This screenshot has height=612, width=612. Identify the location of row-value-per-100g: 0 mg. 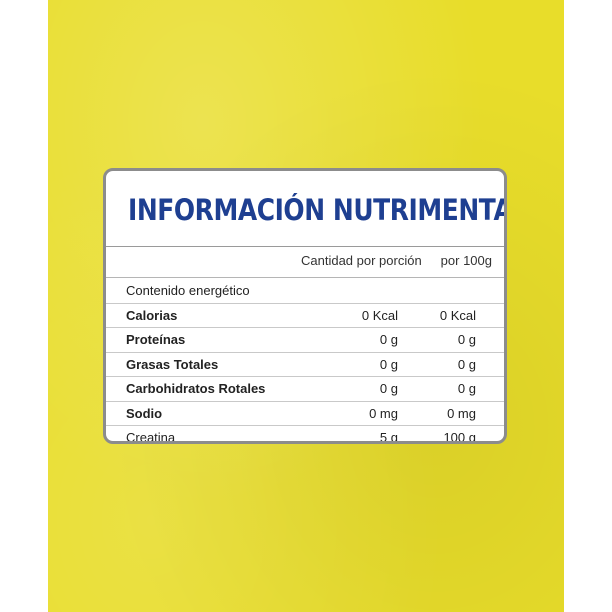
(461, 413).